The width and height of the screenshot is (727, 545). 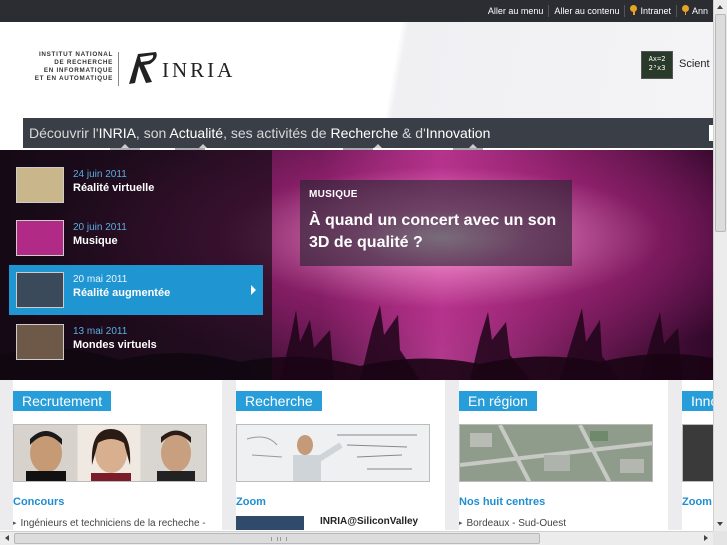 I want to click on slider-item: 13 mai 2011 Mondes virtuels, so click(x=136, y=342).